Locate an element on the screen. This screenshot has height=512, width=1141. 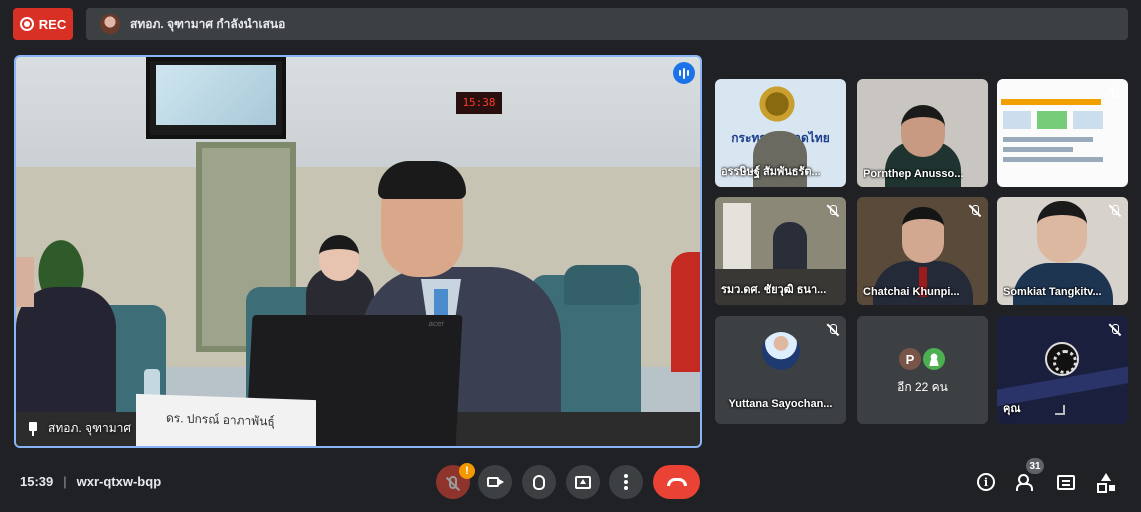
scene-person-left-face is located at coordinates (25, 282).